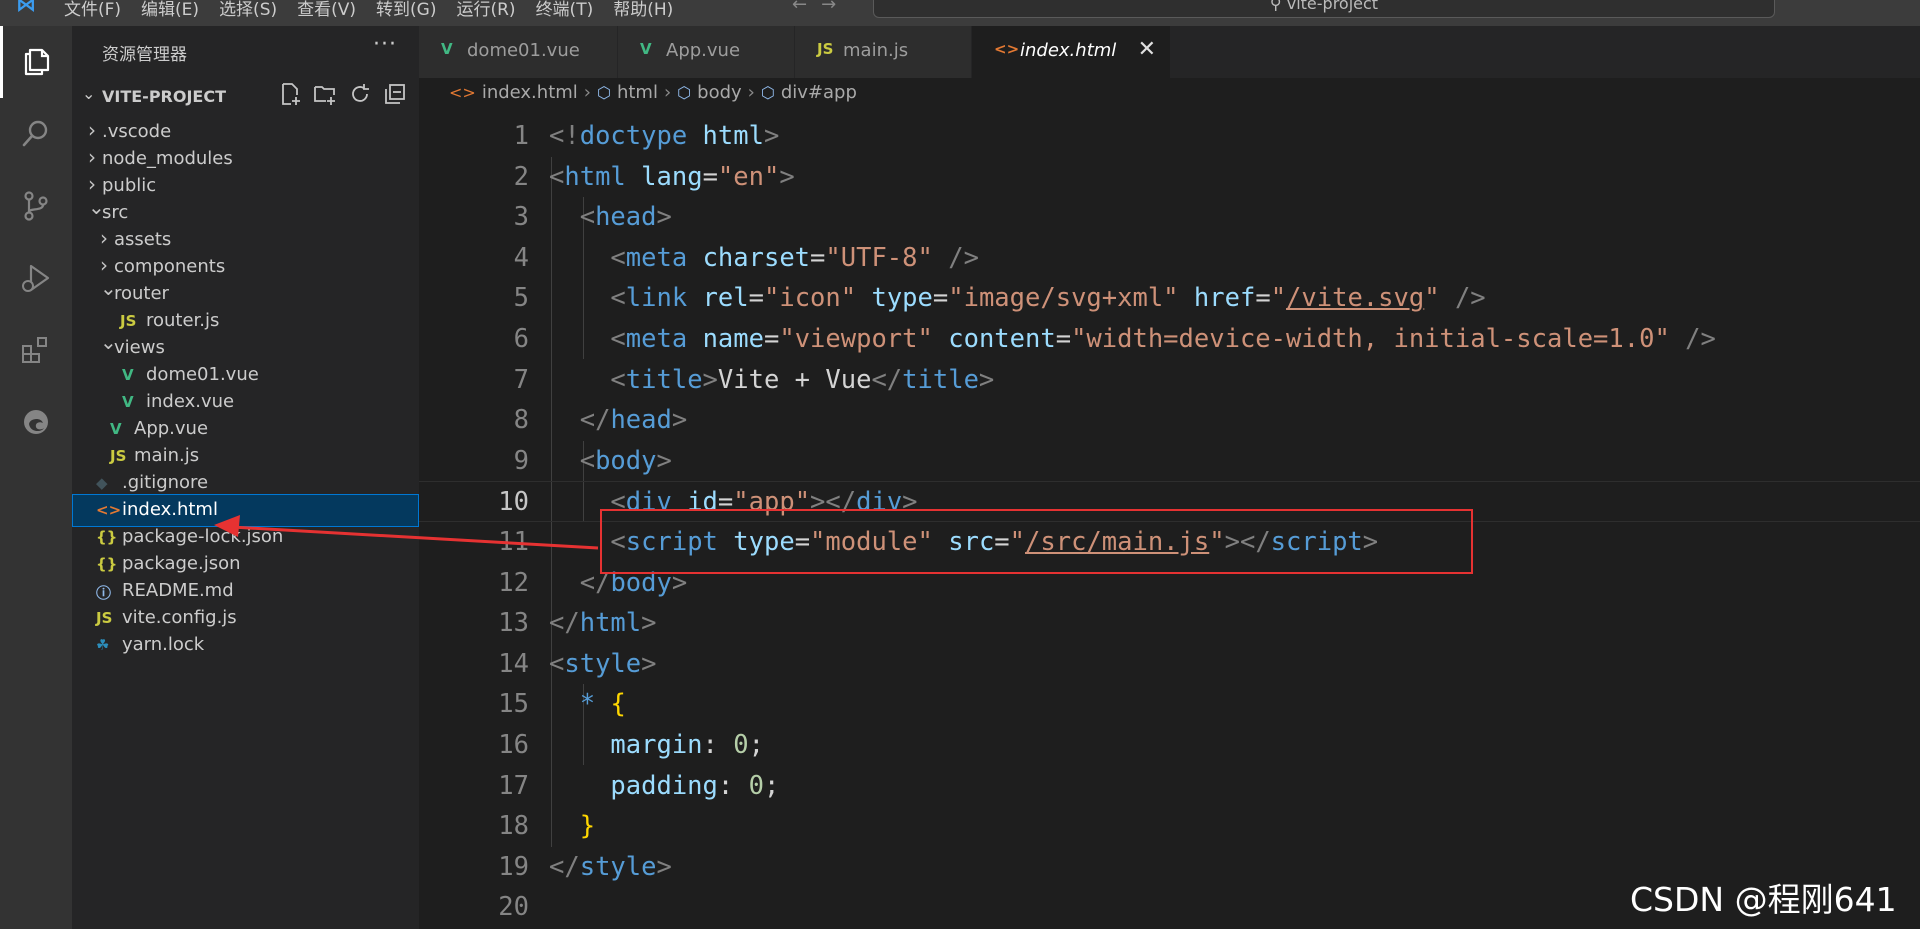  What do you see at coordinates (179, 617) in the screenshot?
I see `tree-item-label: vite.config.js` at bounding box center [179, 617].